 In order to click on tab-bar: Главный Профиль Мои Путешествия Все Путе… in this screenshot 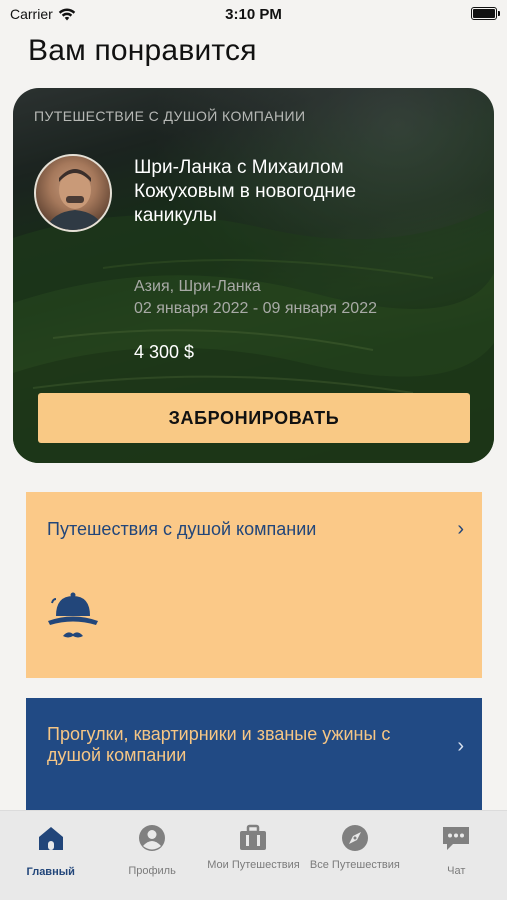, I will do `click(253, 855)`.